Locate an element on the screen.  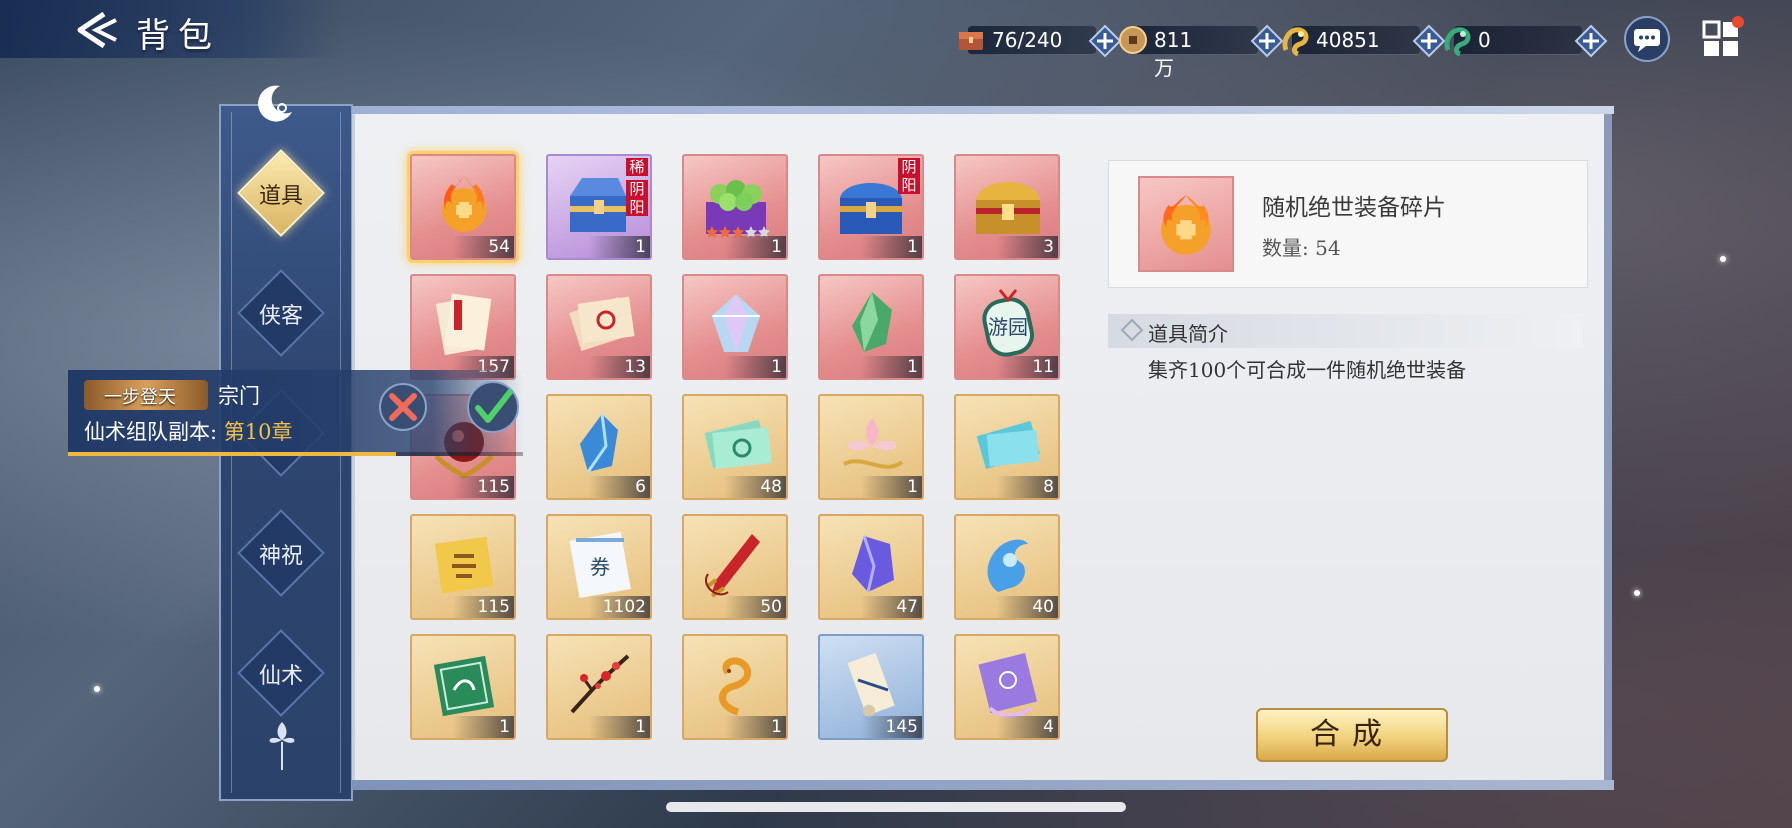
resource-value: 0 is located at coordinates (1484, 40).